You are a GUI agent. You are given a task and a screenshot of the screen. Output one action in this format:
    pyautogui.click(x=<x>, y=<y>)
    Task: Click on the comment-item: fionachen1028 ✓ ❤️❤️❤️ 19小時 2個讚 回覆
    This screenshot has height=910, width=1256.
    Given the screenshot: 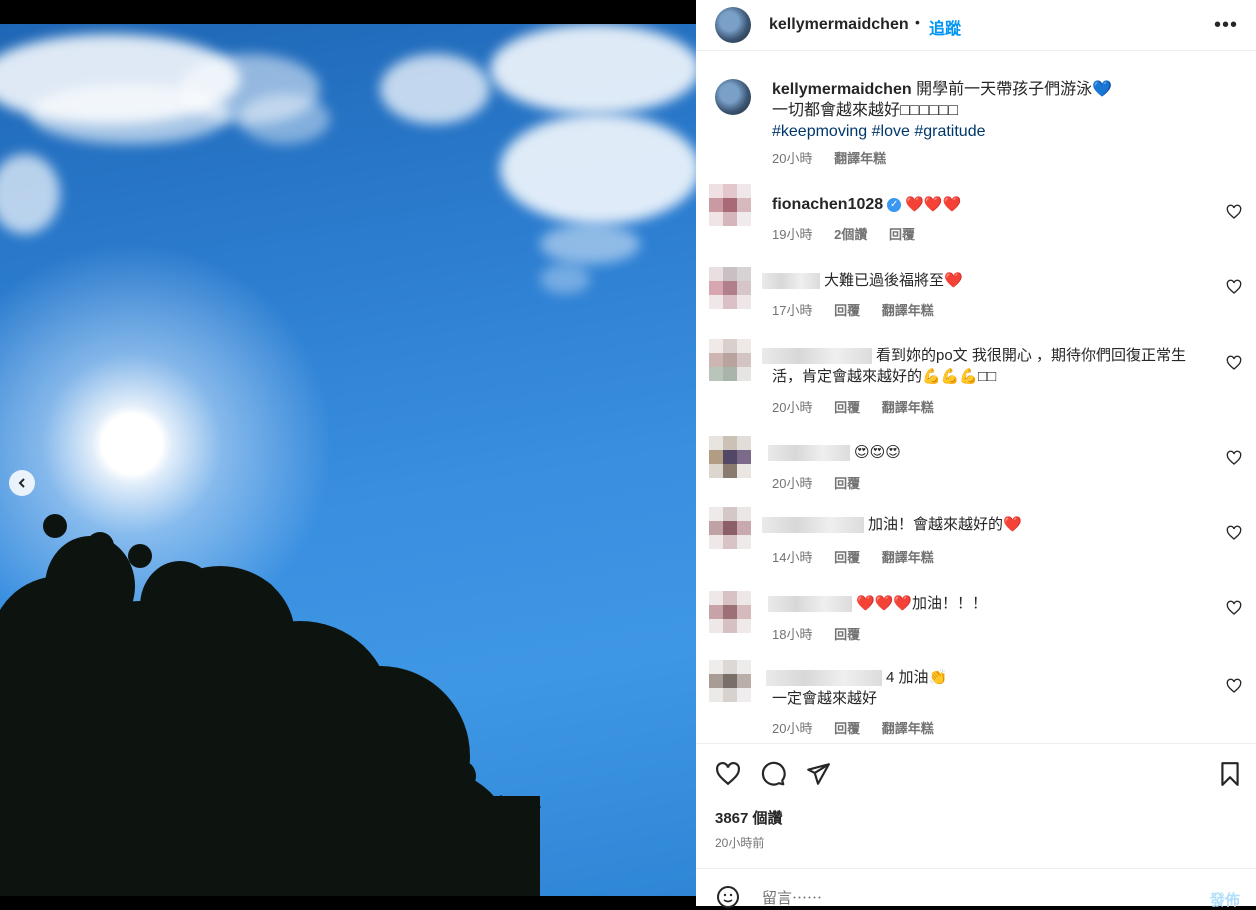 What is the action you would take?
    pyautogui.click(x=976, y=214)
    